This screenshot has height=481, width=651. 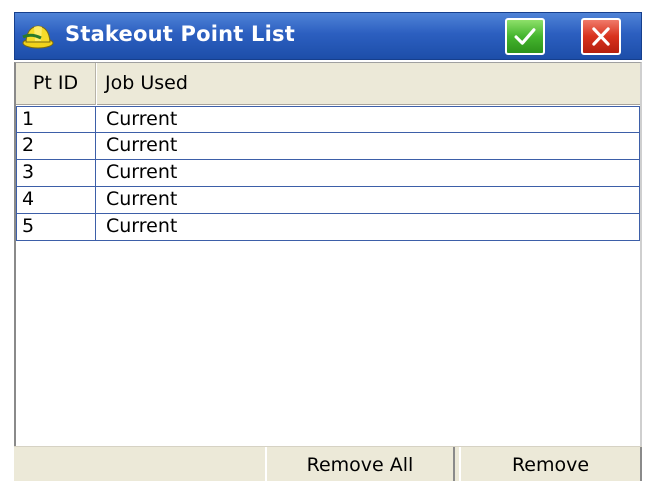 What do you see at coordinates (56, 227) in the screenshot?
I see `pt-id-cell: 5` at bounding box center [56, 227].